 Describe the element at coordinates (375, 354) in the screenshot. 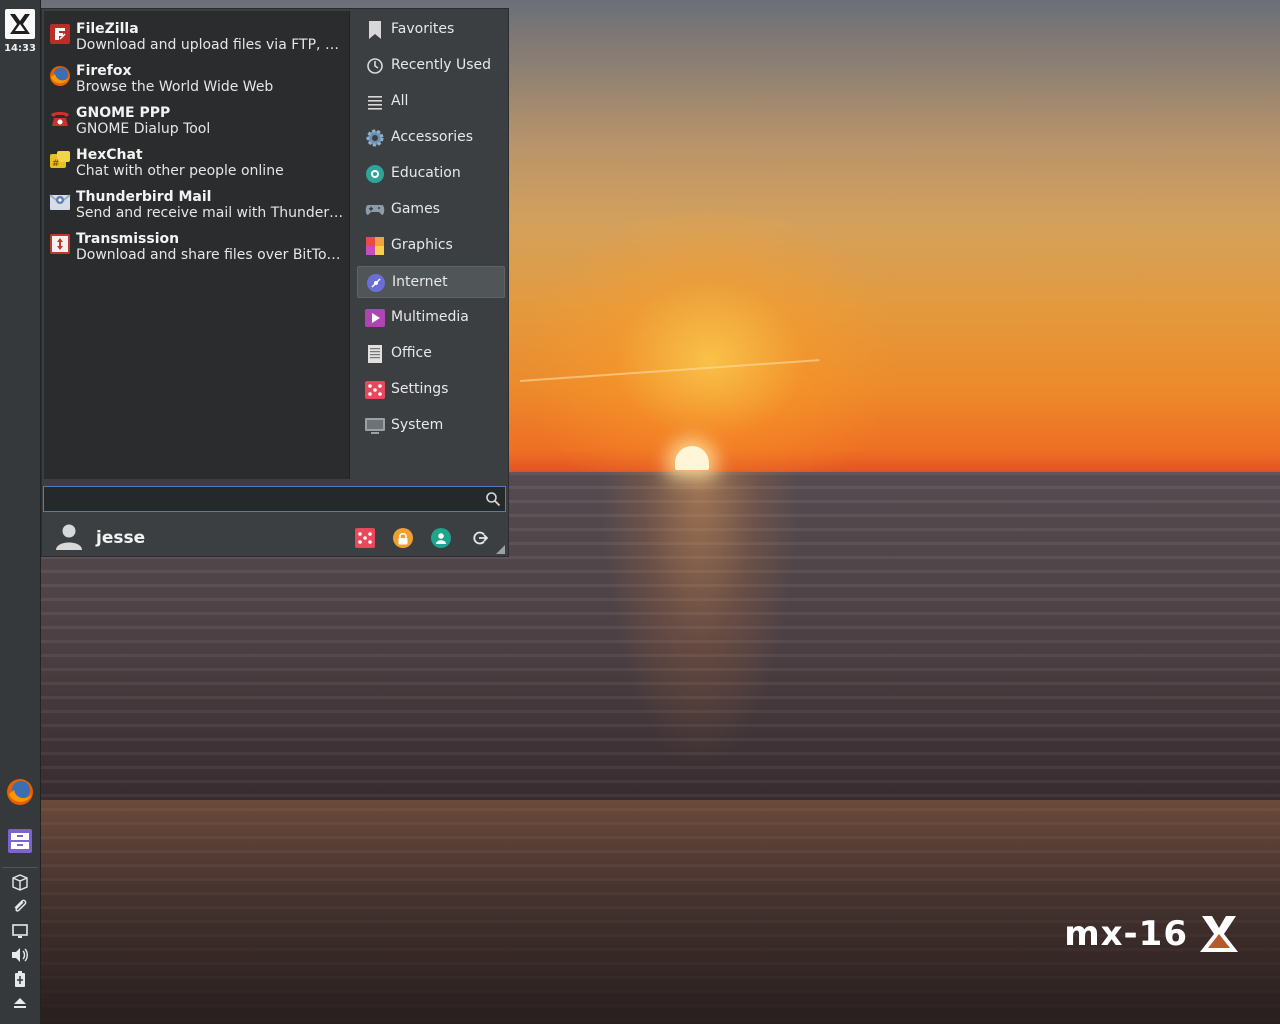

I see `document-icon` at that location.